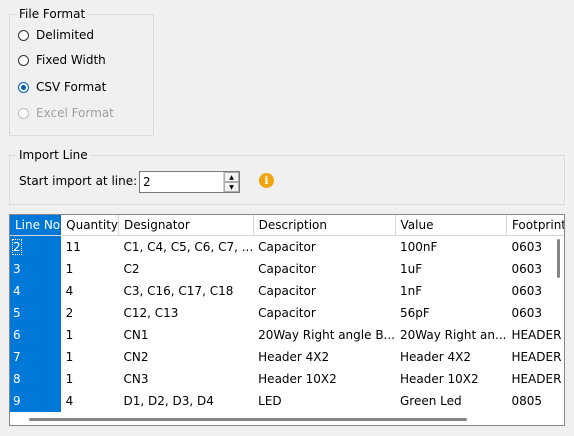  I want to click on table-row: 3 1 C2 Capacitor 1uF 0603, so click(287, 269).